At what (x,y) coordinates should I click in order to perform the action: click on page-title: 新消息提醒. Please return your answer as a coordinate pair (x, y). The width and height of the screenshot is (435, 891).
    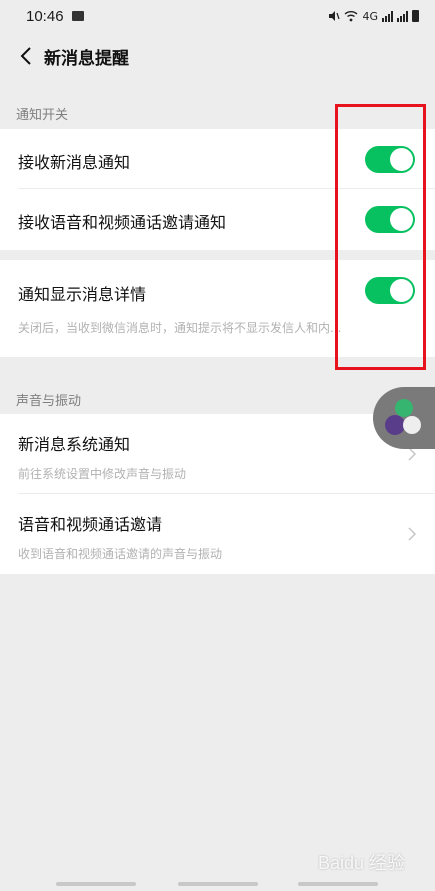
    Looking at the image, I should click on (86, 58).